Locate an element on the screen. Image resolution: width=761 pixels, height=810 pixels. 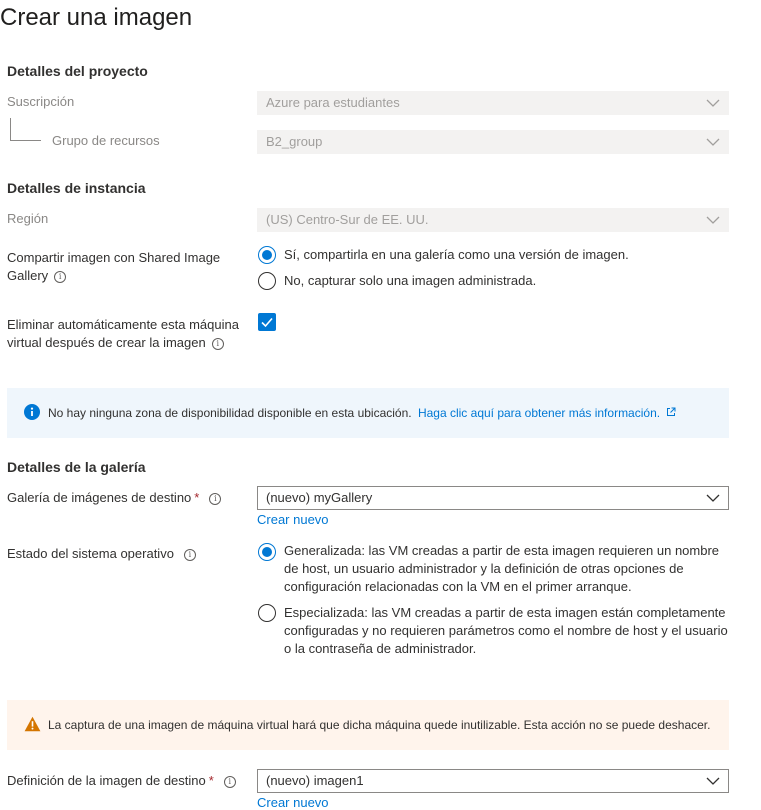
os-state-label-text: Estado del sistema operativo is located at coordinates (90, 553).